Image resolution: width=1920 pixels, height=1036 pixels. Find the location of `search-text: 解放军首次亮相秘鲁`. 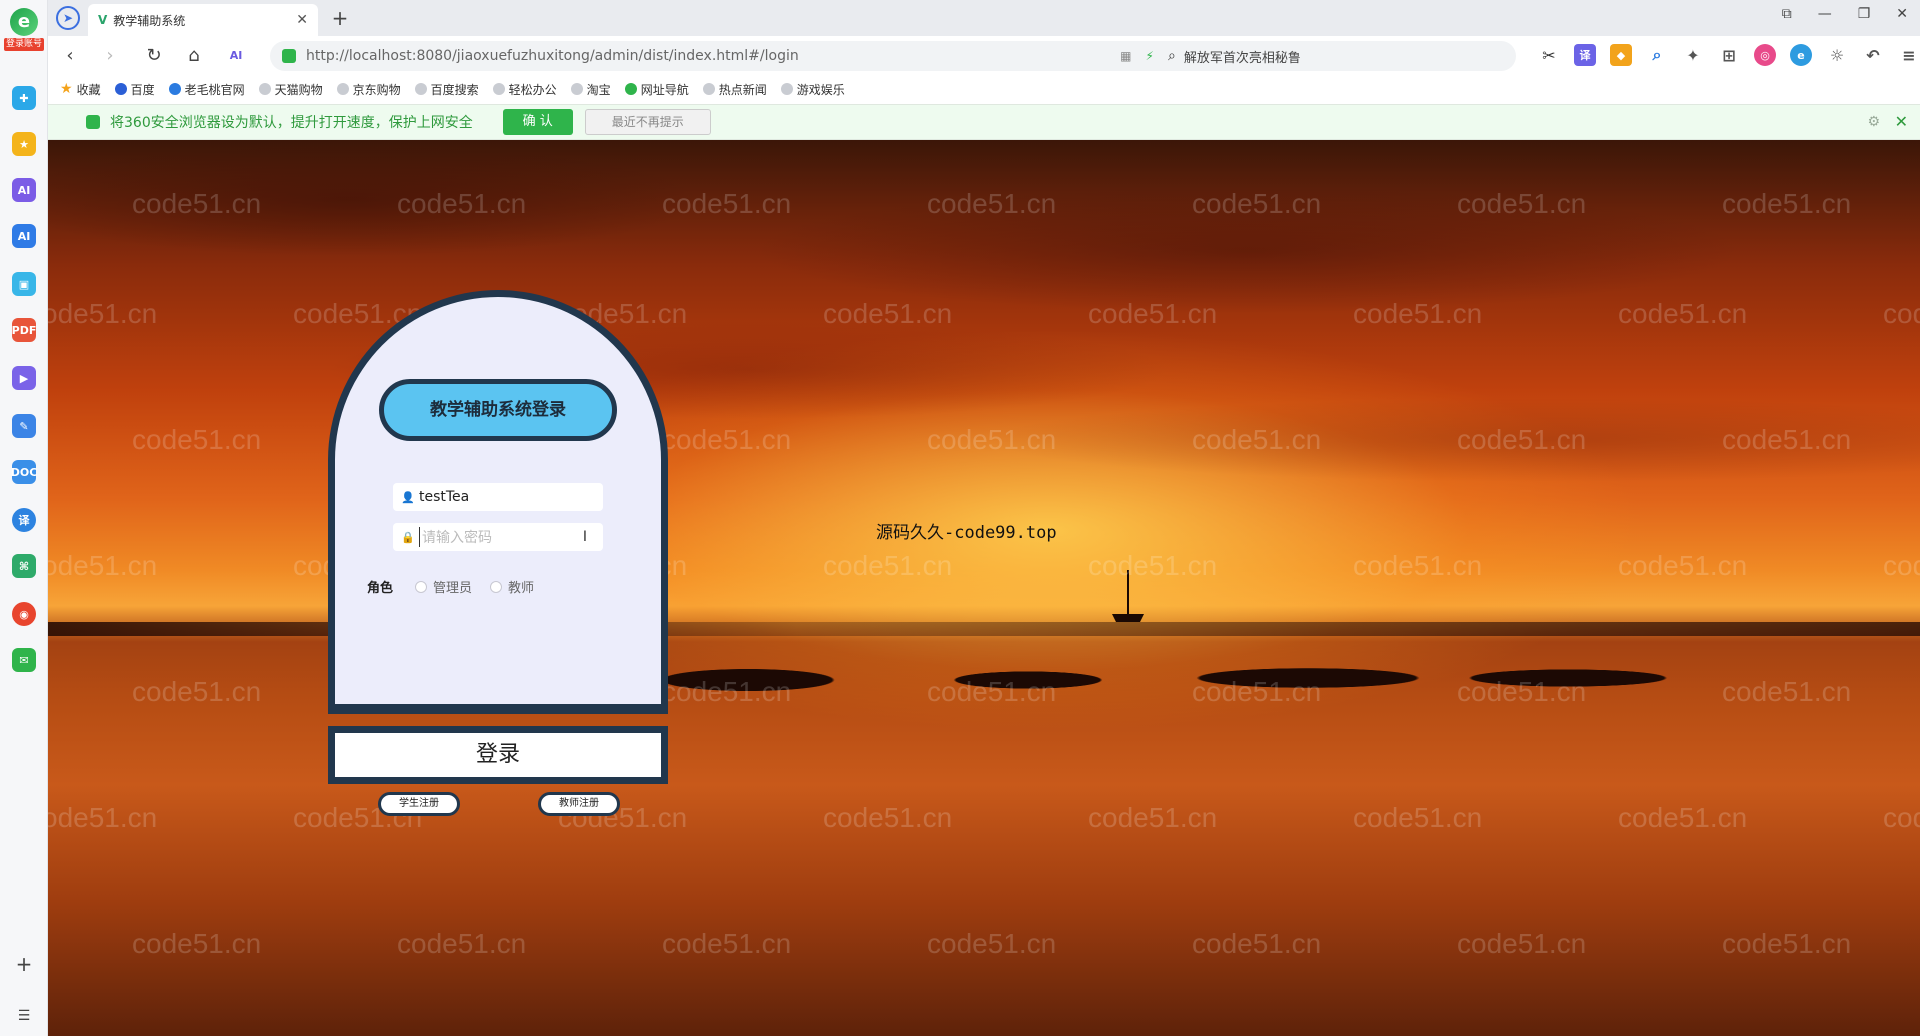

search-text: 解放军首次亮相秘鲁 is located at coordinates (1242, 56).